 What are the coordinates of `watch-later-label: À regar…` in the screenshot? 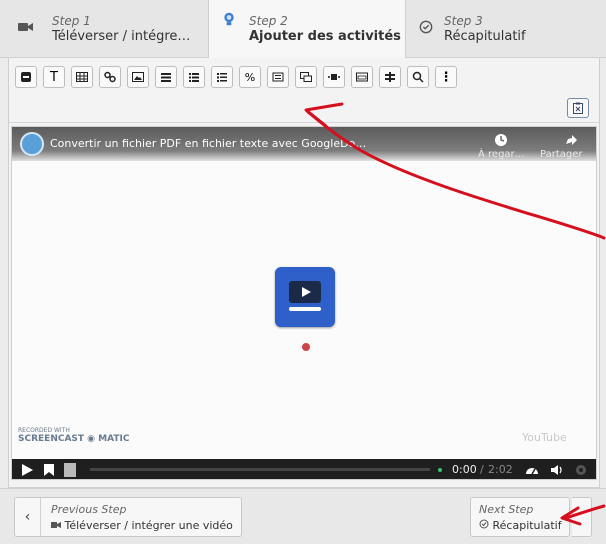 It's located at (501, 154).